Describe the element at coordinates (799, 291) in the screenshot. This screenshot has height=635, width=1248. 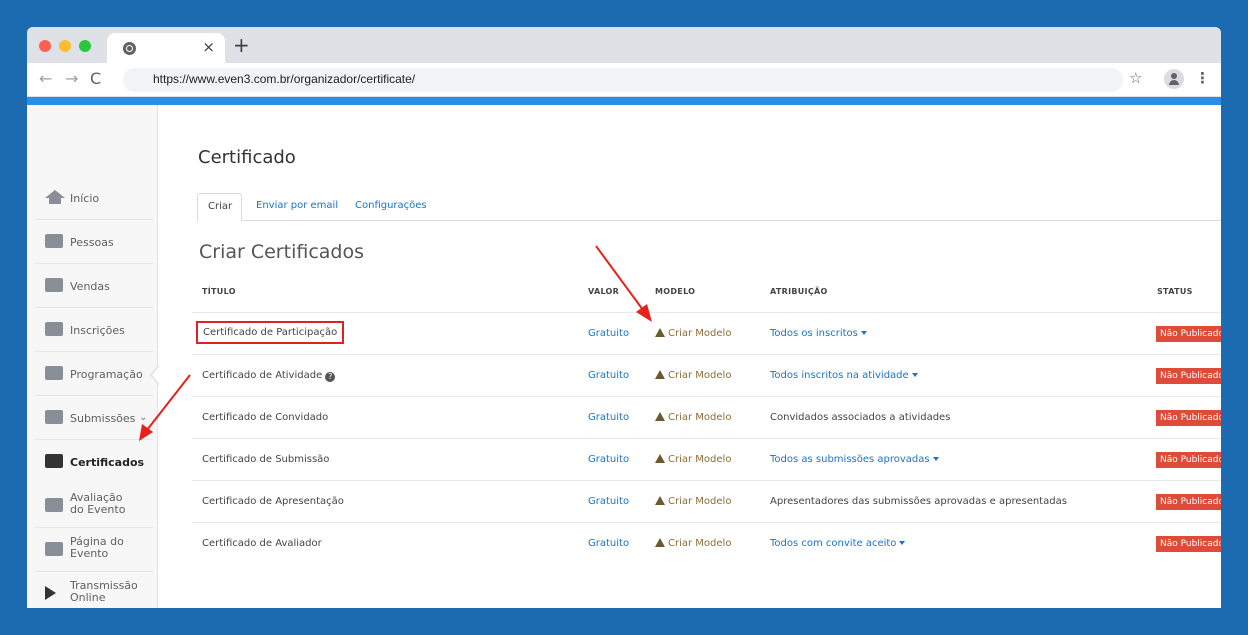
I see `header-atribuicao: ATRIBUIÇÃO` at that location.